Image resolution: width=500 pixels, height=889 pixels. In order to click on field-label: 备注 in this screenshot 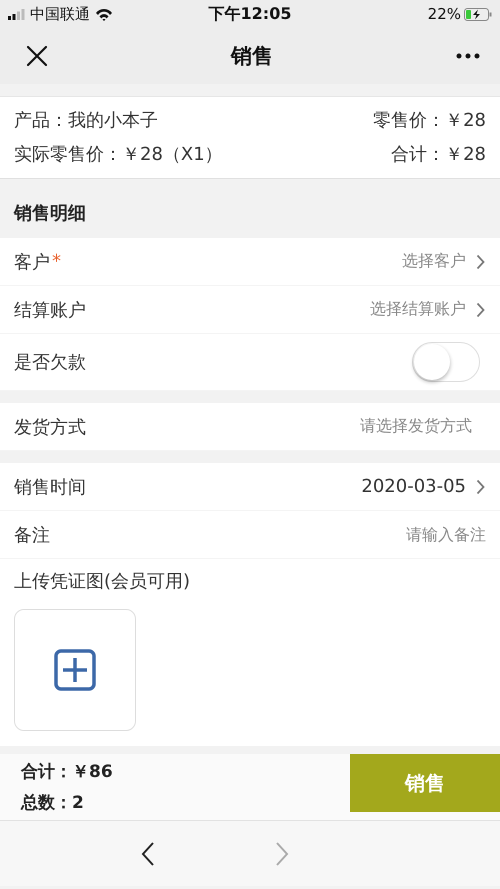, I will do `click(32, 535)`.